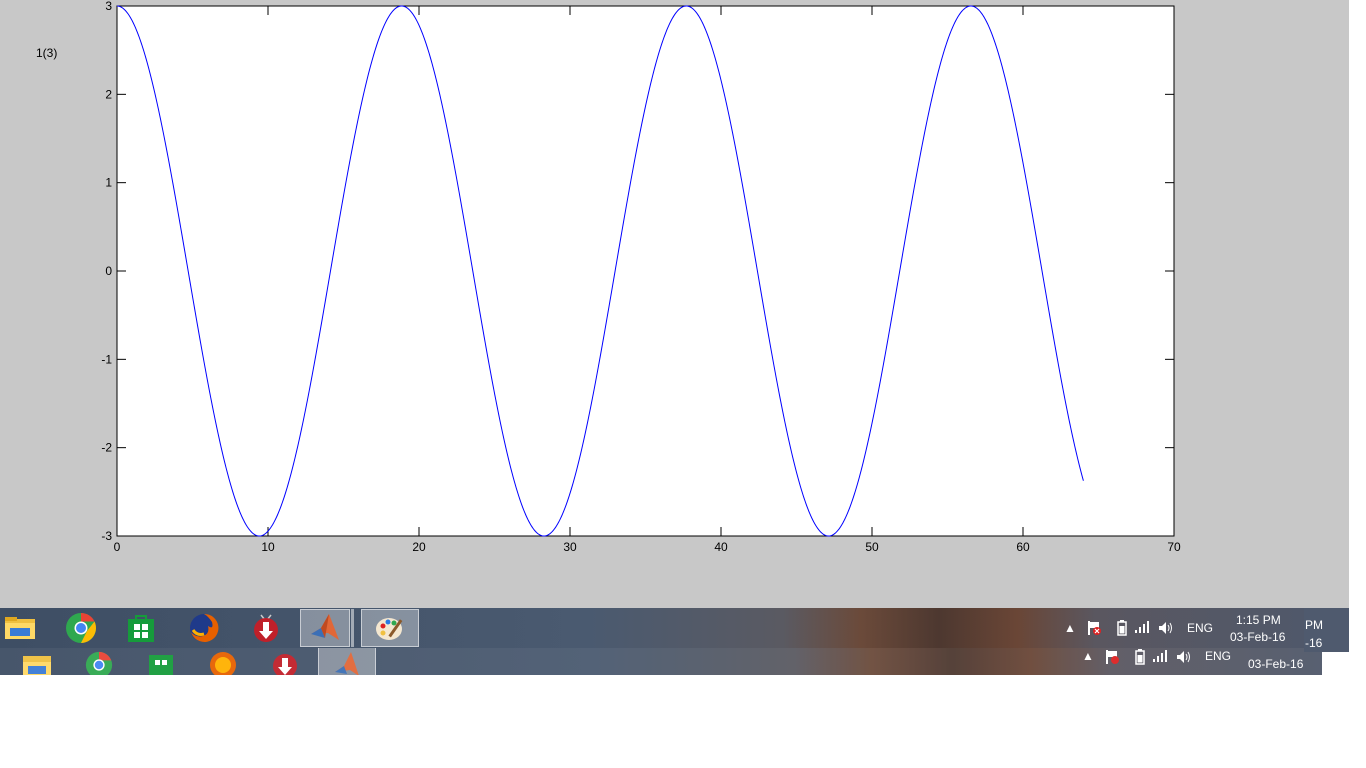  What do you see at coordinates (106, 536) in the screenshot?
I see `y-tick-label: -3` at bounding box center [106, 536].